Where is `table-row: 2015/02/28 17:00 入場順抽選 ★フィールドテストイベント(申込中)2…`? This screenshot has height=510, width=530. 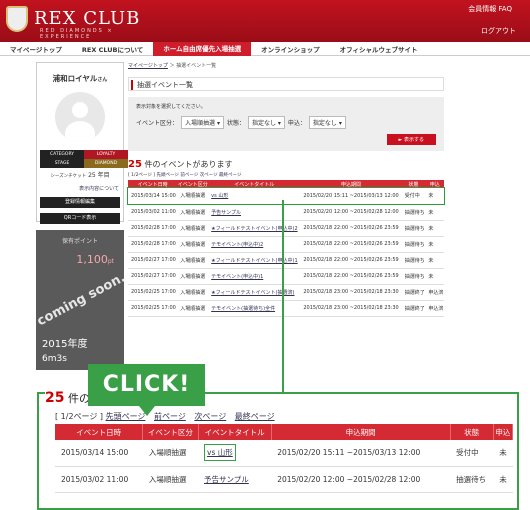 table-row: 2015/02/28 17:00 入場順抽選 ★フィールドテストイベント(申込中)2… is located at coordinates (286, 228).